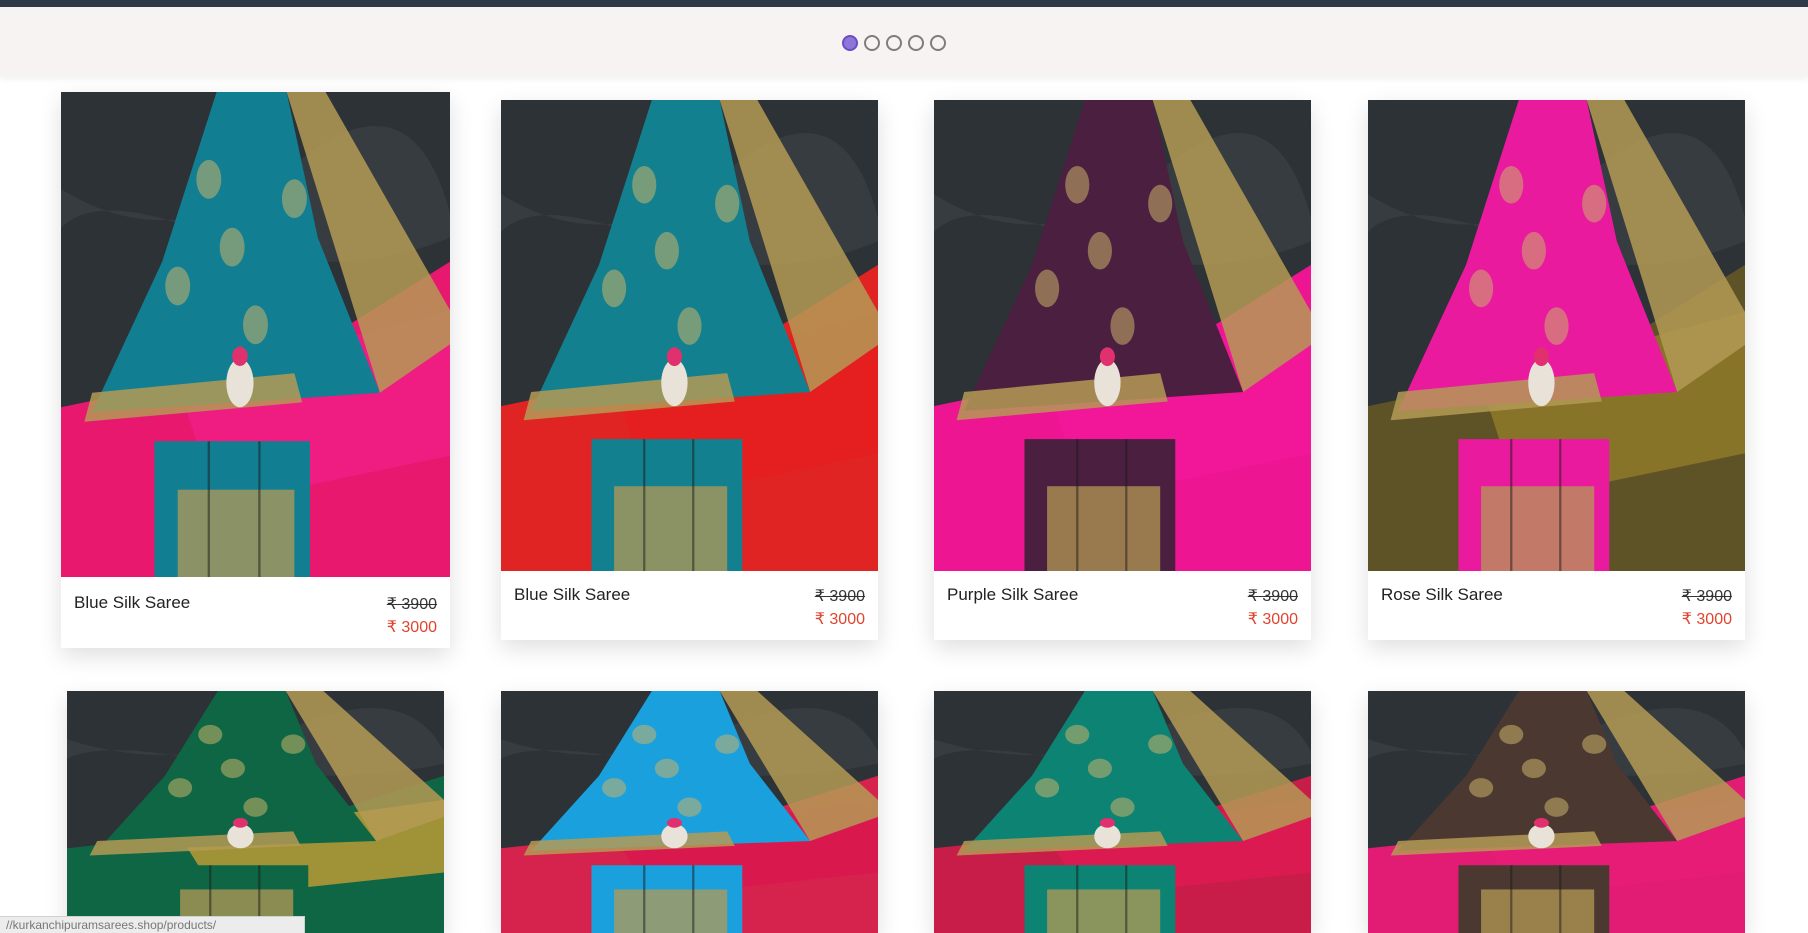 Image resolution: width=1808 pixels, height=933 pixels. What do you see at coordinates (1442, 595) in the screenshot?
I see `product-name: Rose Silk Saree` at bounding box center [1442, 595].